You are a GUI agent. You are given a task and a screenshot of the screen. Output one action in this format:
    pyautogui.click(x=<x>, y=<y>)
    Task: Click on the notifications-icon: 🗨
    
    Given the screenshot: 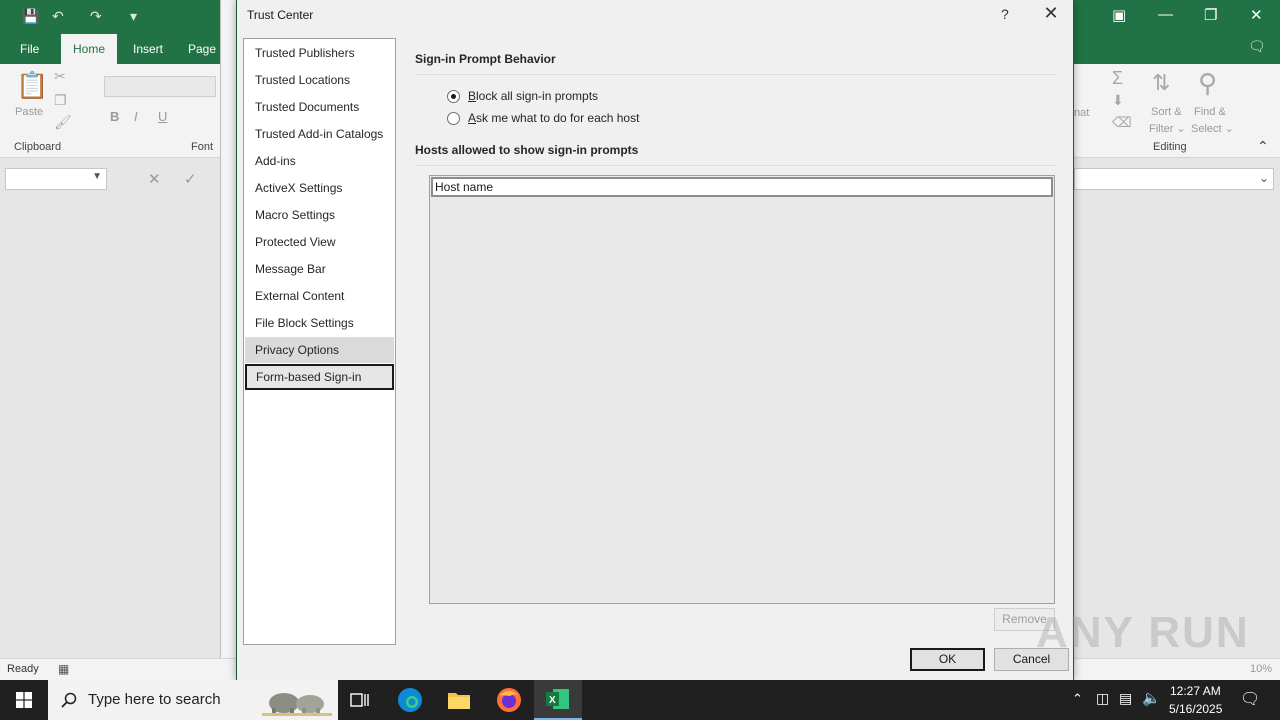 What is the action you would take?
    pyautogui.click(x=1250, y=704)
    